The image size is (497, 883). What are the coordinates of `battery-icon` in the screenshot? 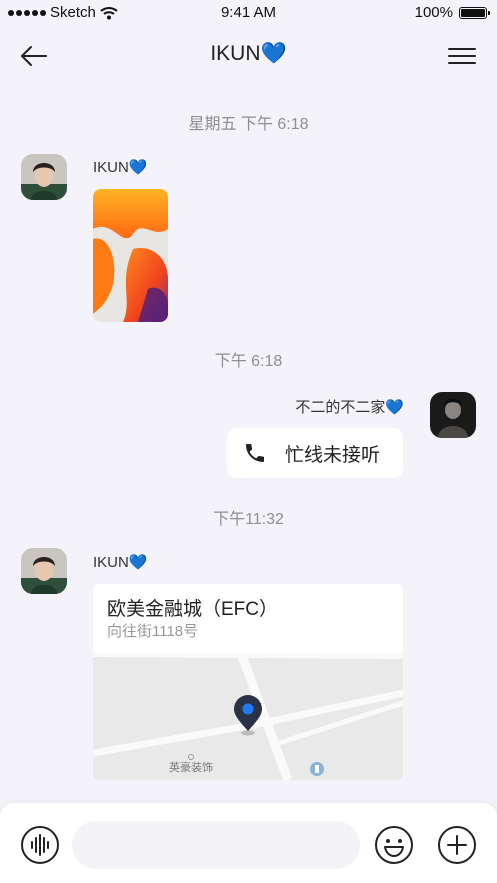 It's located at (474, 12).